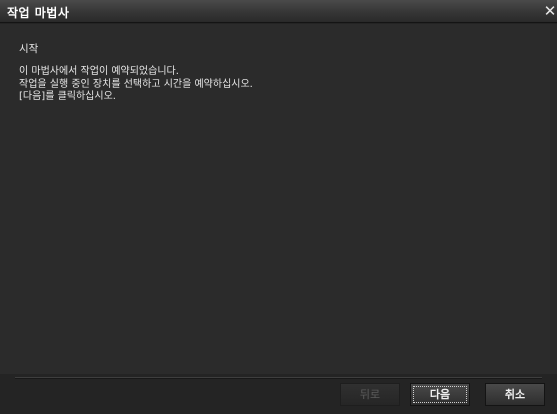 Image resolution: width=557 pixels, height=414 pixels. I want to click on title-bar: 작업 마법사 ✕, so click(278, 11).